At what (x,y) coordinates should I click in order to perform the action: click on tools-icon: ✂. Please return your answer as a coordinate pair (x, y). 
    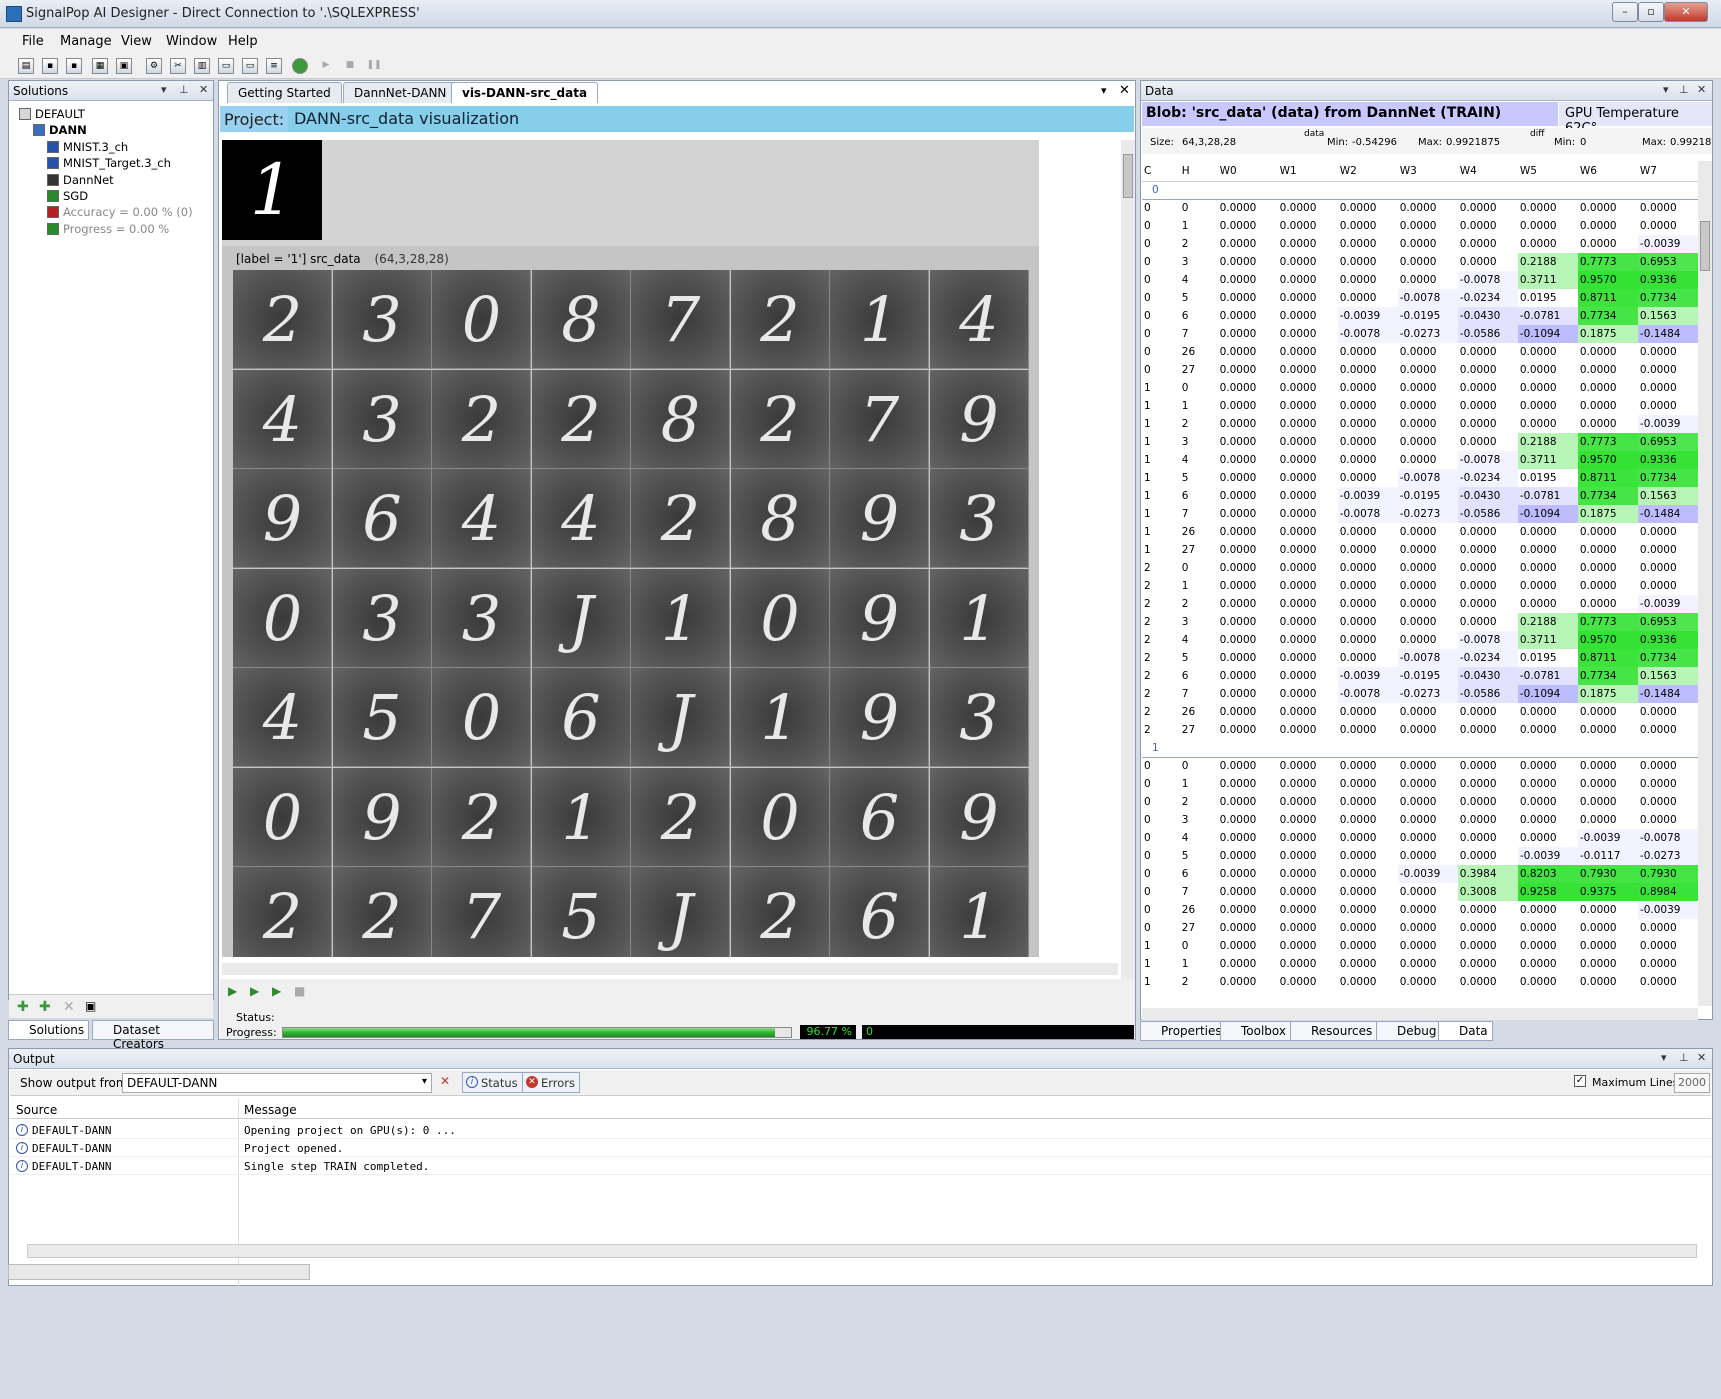
    Looking at the image, I should click on (178, 66).